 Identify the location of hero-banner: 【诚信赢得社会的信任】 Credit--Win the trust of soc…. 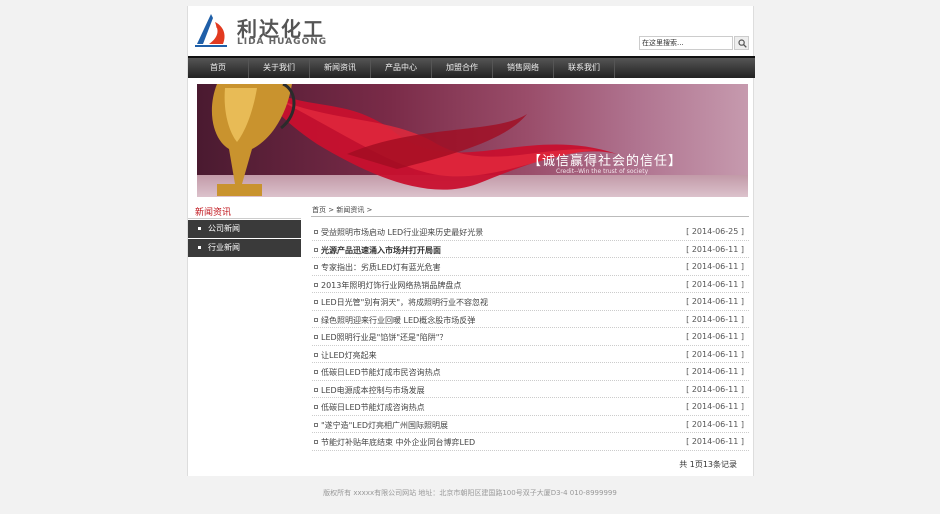
(472, 140).